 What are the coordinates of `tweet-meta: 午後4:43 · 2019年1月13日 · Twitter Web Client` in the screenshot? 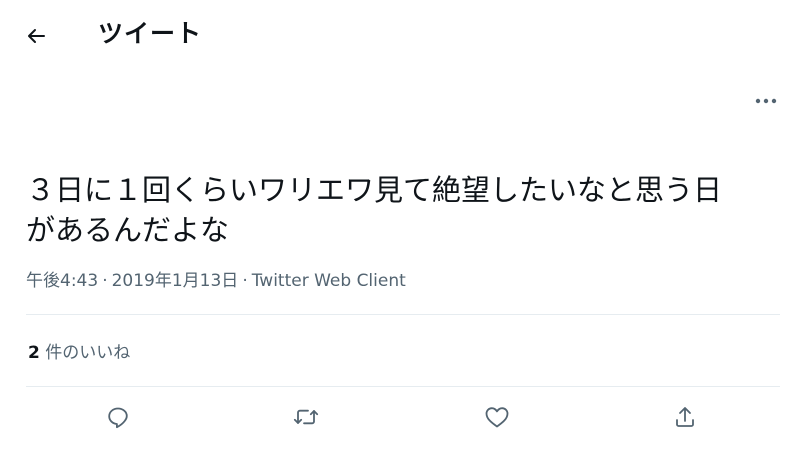 It's located at (216, 281).